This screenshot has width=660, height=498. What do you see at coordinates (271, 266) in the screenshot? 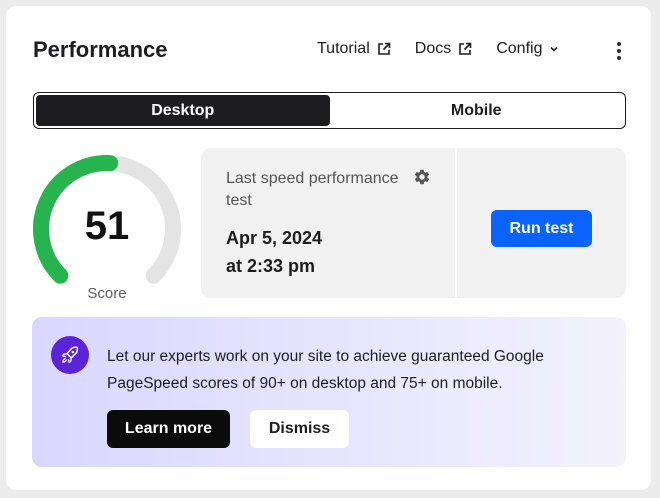
I see `speed-test-time: at 2:33 pm` at bounding box center [271, 266].